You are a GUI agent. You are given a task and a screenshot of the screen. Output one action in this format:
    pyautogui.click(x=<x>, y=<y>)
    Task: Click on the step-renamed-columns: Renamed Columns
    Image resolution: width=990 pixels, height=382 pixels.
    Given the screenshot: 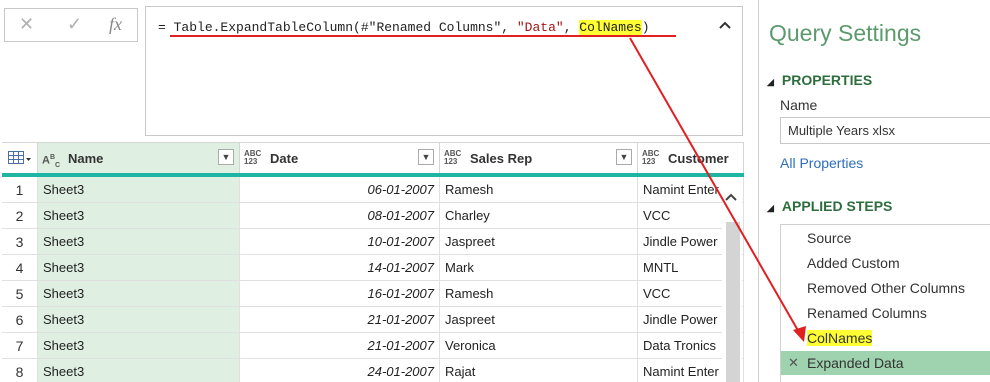 What is the action you would take?
    pyautogui.click(x=885, y=313)
    